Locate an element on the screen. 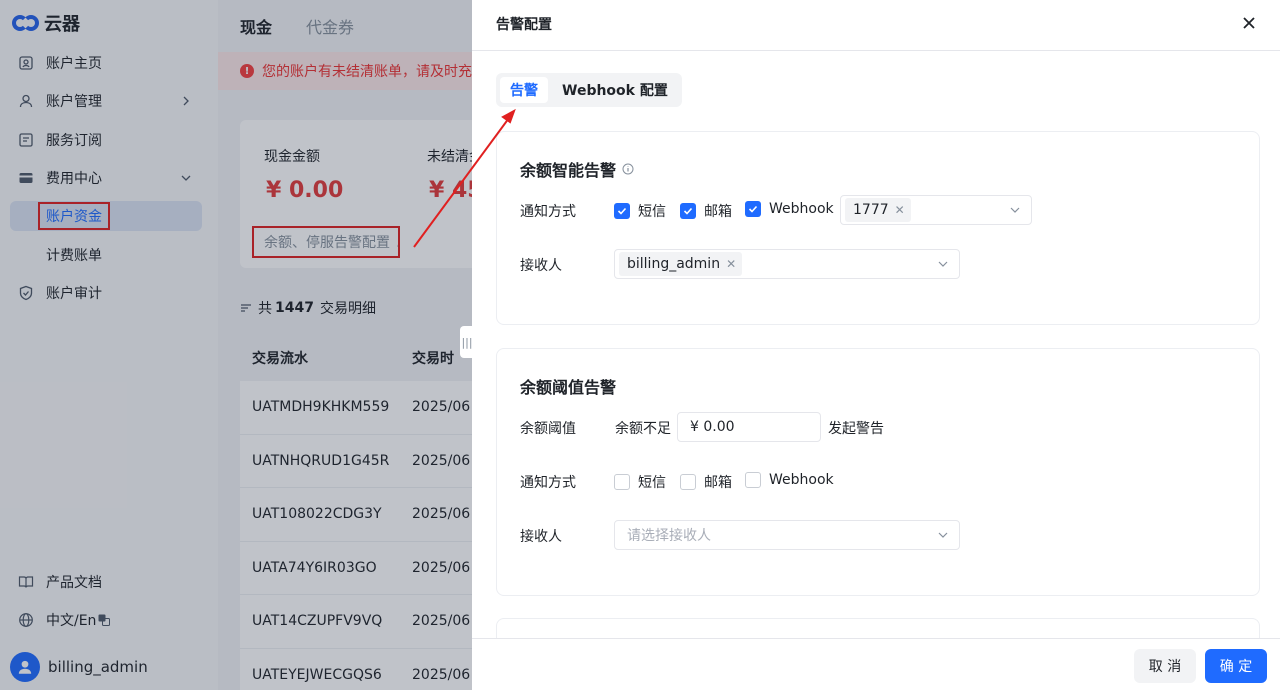 The height and width of the screenshot is (690, 1280). section-title: 余额阈值告警 is located at coordinates (568, 386).